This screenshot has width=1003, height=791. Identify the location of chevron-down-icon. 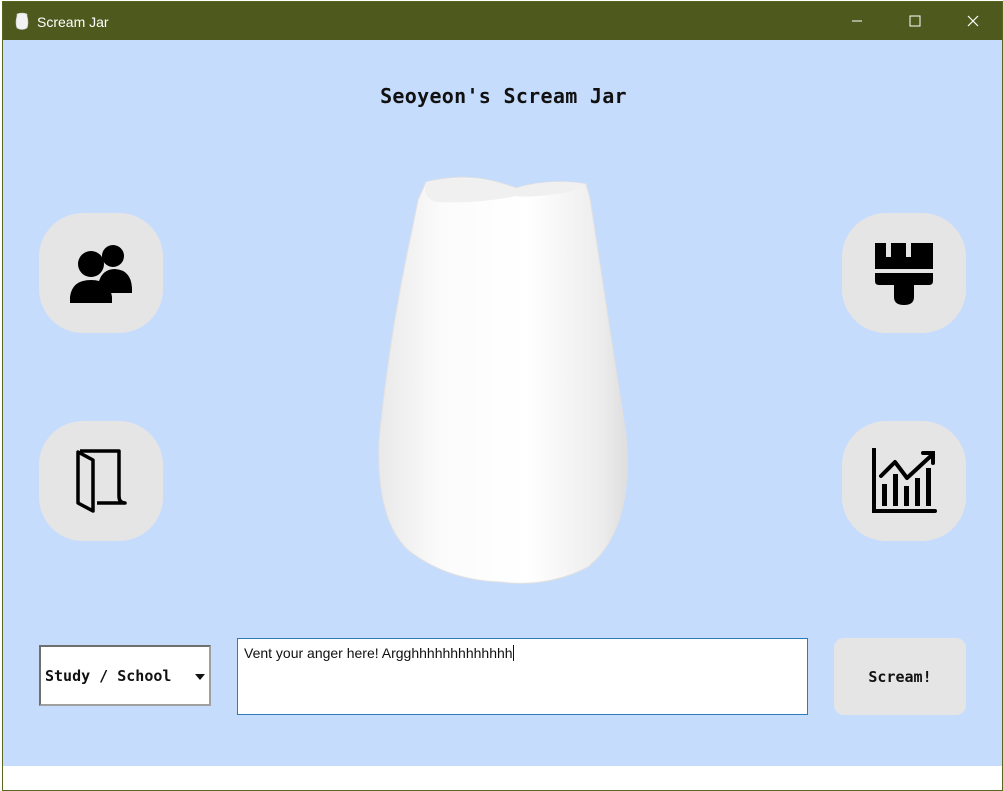
(200, 677).